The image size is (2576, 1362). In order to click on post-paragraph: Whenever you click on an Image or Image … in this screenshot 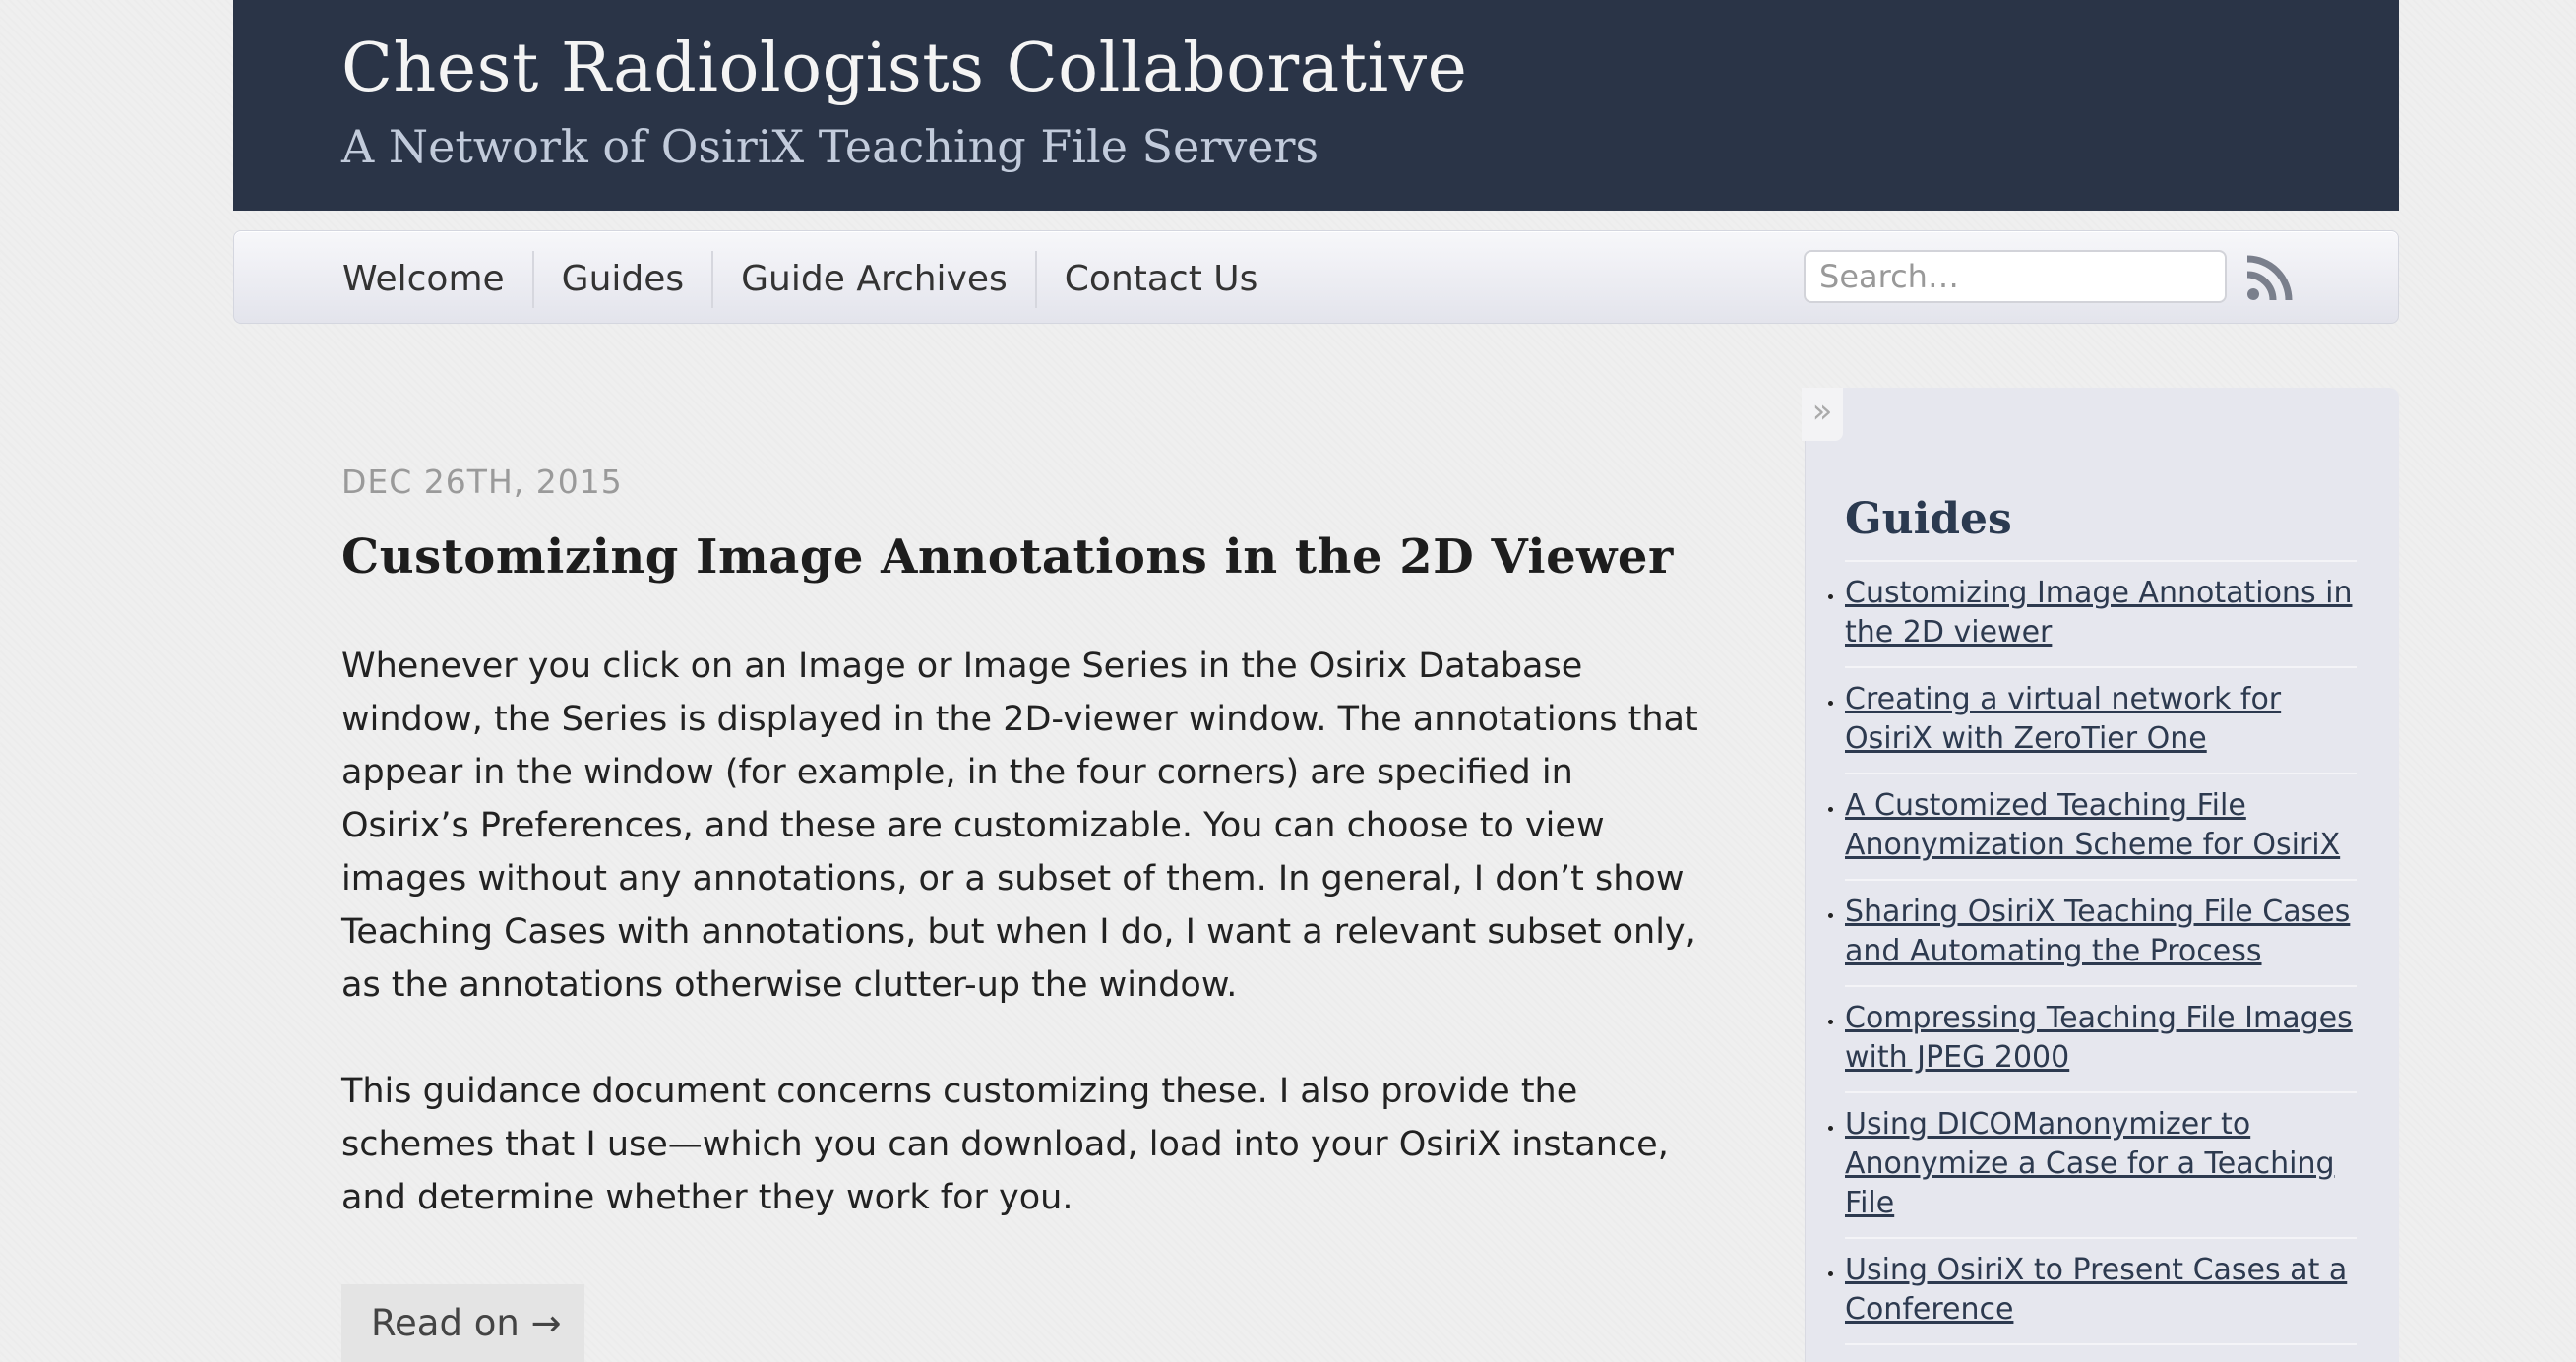, I will do `click(1019, 826)`.